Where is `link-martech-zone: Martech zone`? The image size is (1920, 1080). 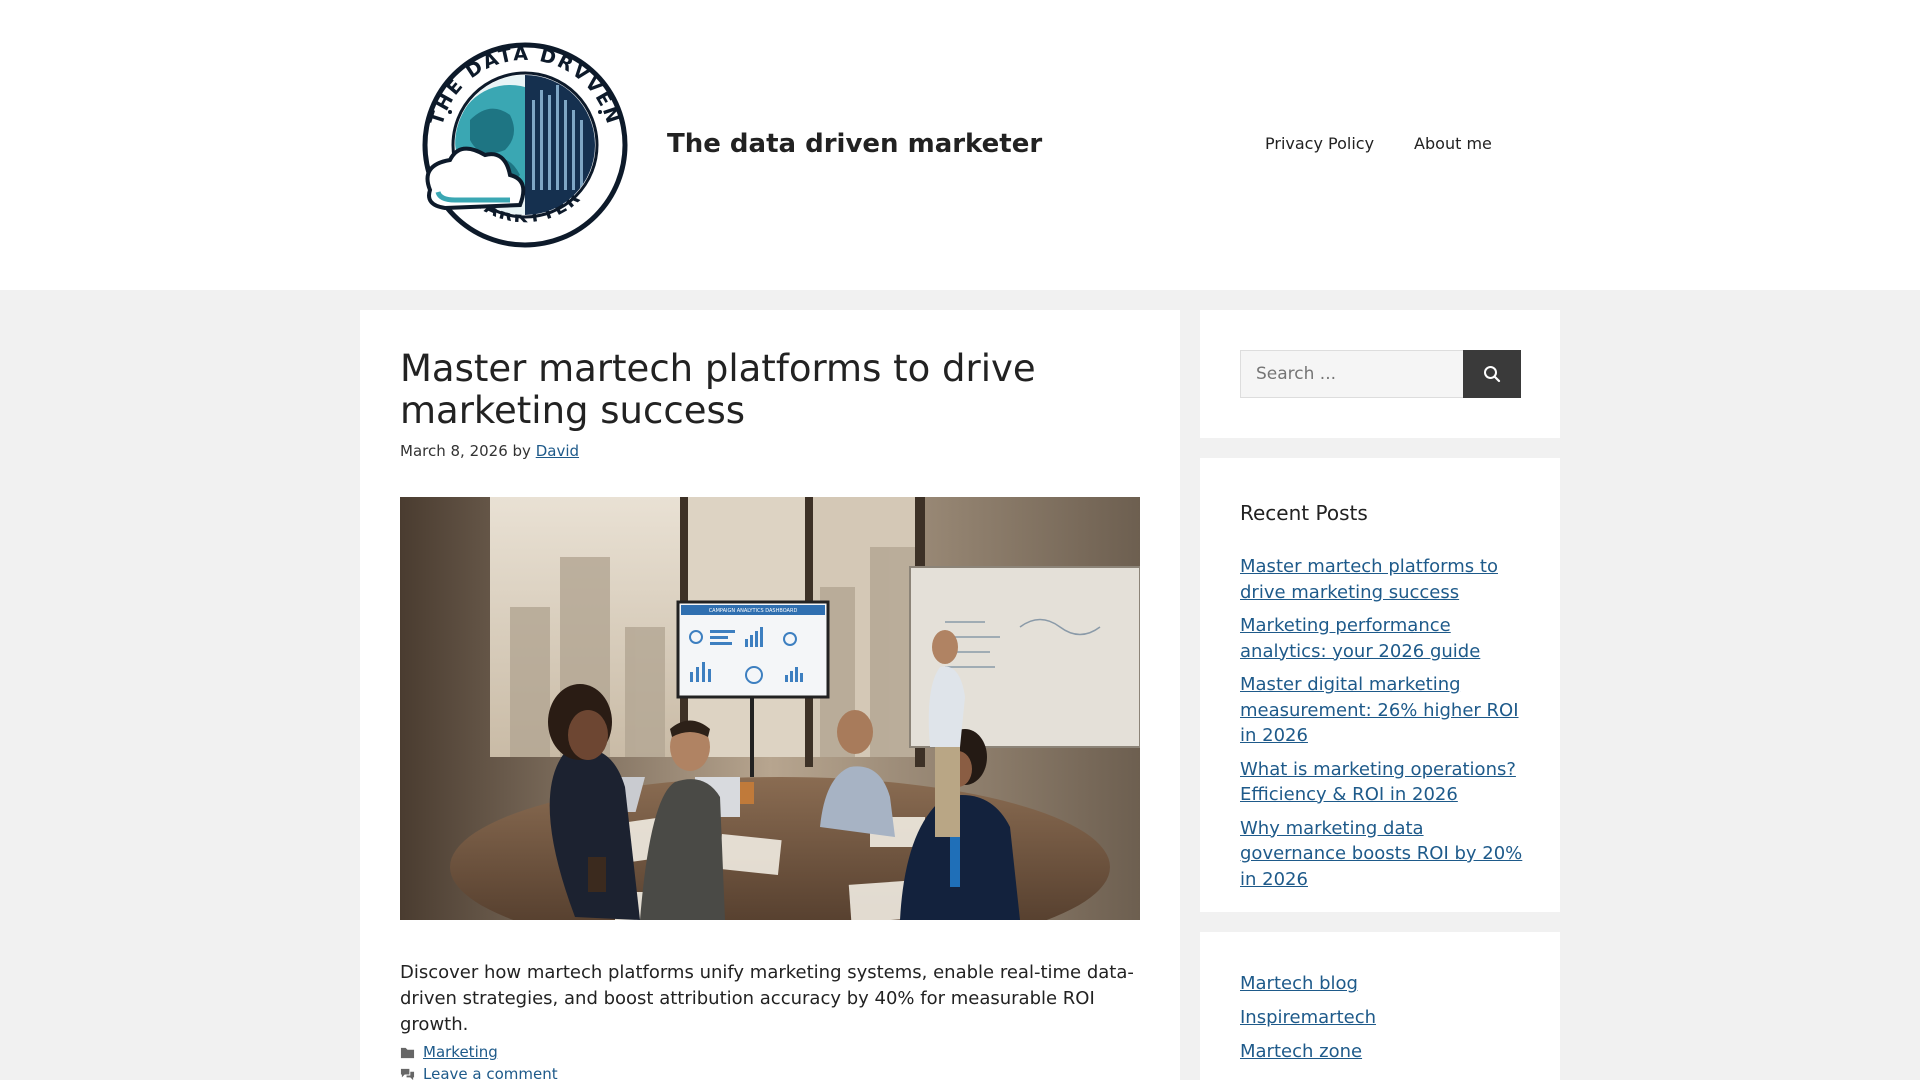
link-martech-zone: Martech zone is located at coordinates (1301, 1051).